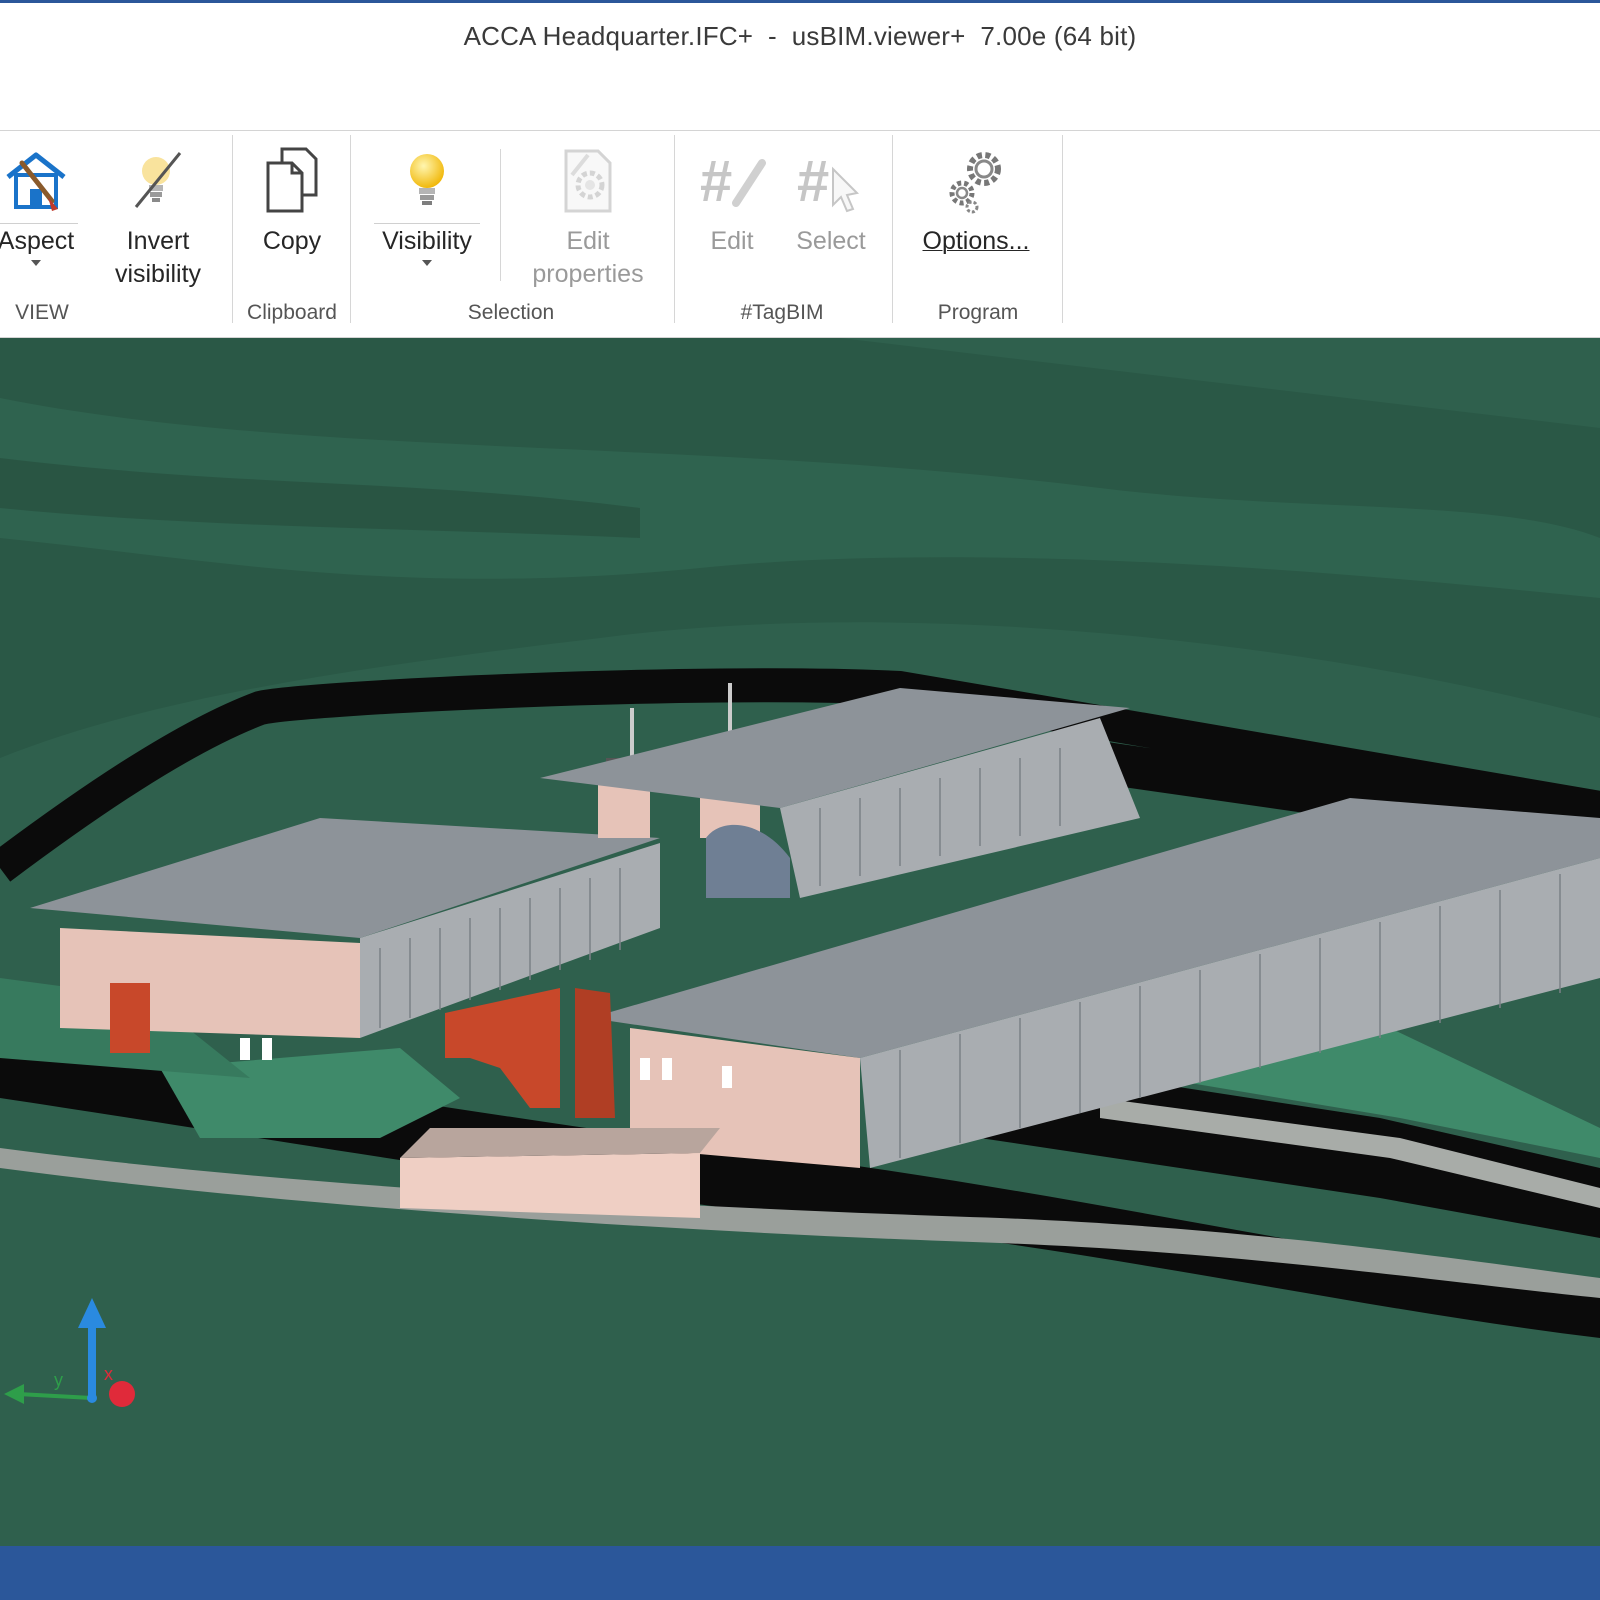  I want to click on axis-x-label: x, so click(108, 1374).